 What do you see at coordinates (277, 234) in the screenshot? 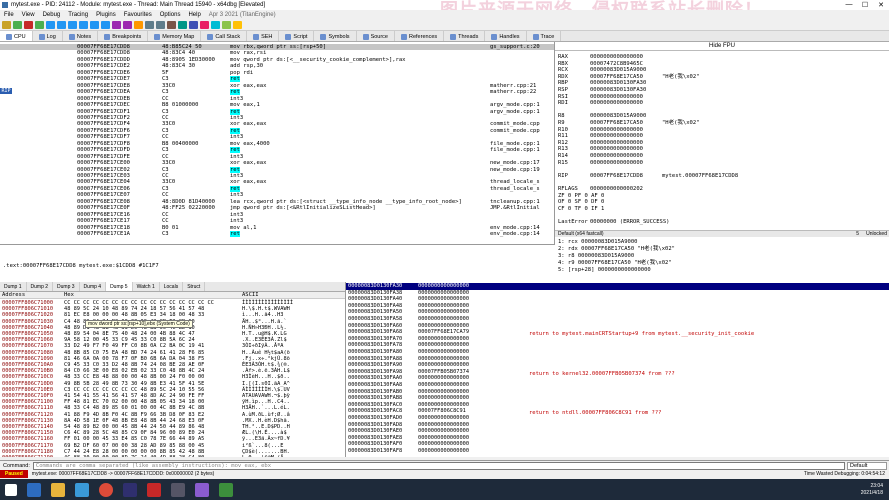
I see `disasm-row: 00007FF68E17CE1A C3 ret env_mode.cpp:14` at bounding box center [277, 234].